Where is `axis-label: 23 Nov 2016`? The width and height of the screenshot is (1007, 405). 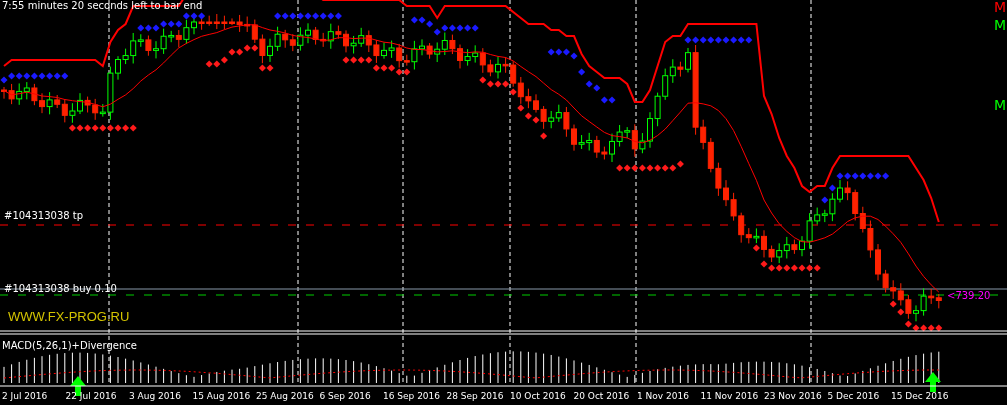 axis-label: 23 Nov 2016 is located at coordinates (793, 396).